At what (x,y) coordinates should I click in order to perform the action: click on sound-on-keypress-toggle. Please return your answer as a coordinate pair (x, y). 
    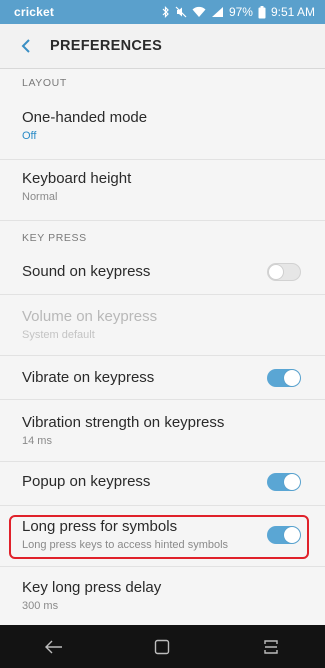
    Looking at the image, I should click on (284, 272).